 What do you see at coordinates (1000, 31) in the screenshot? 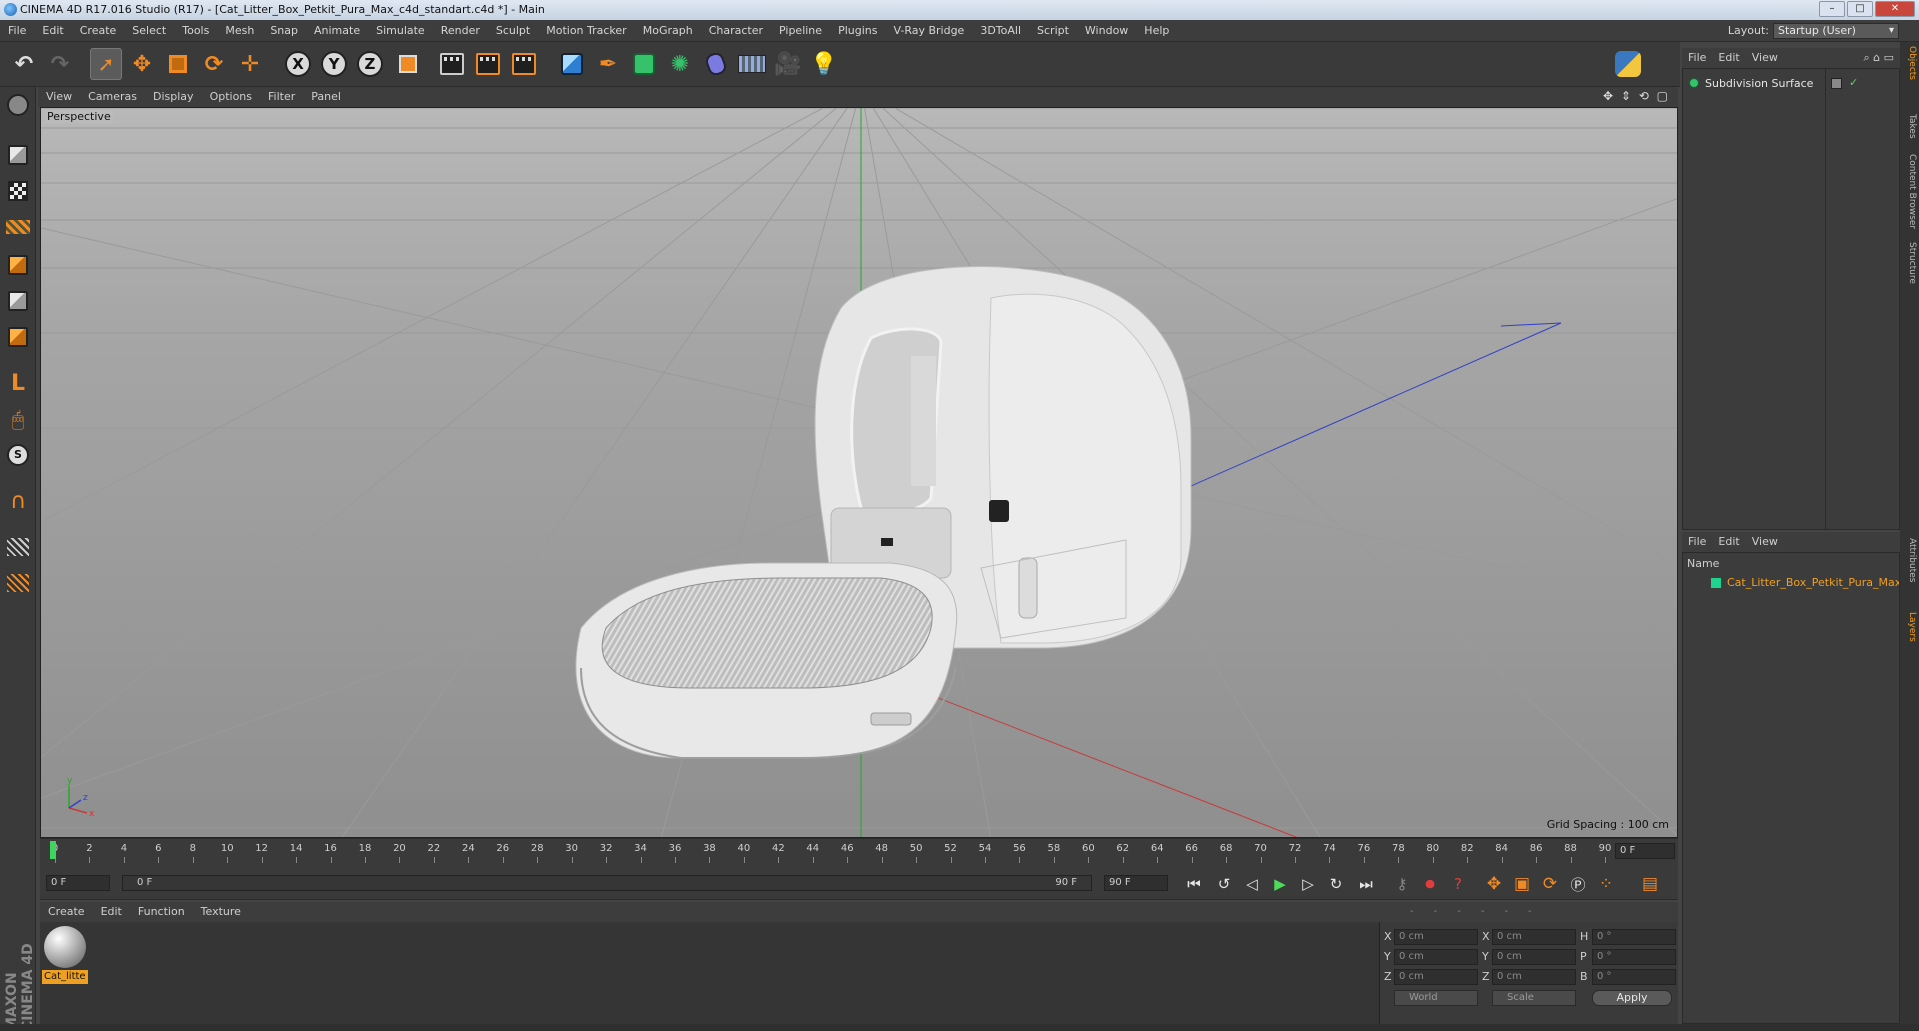
I see `menu-3dtoall: 3DToAll` at bounding box center [1000, 31].